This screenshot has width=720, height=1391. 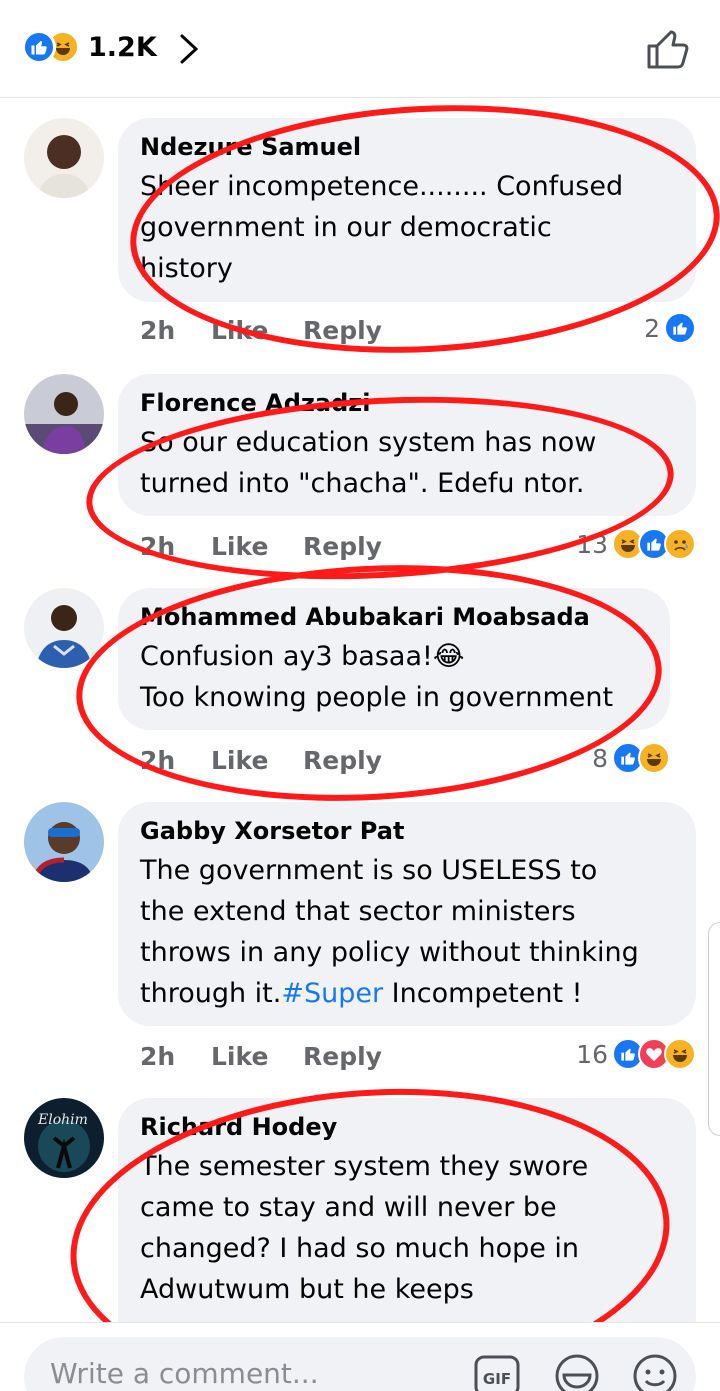 I want to click on svg-text: Elohim, so click(x=62, y=1120).